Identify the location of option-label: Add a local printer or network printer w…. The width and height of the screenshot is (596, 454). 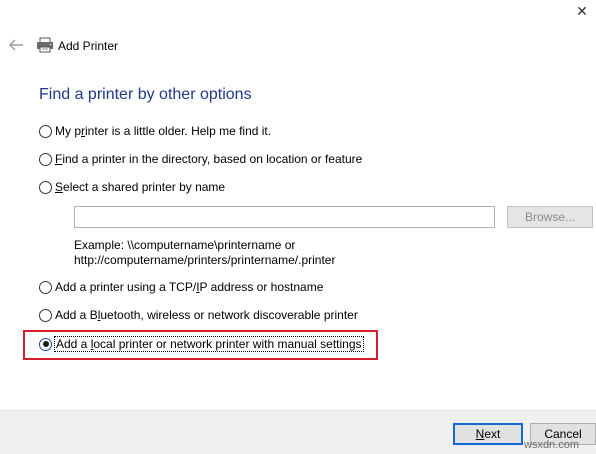
(209, 344).